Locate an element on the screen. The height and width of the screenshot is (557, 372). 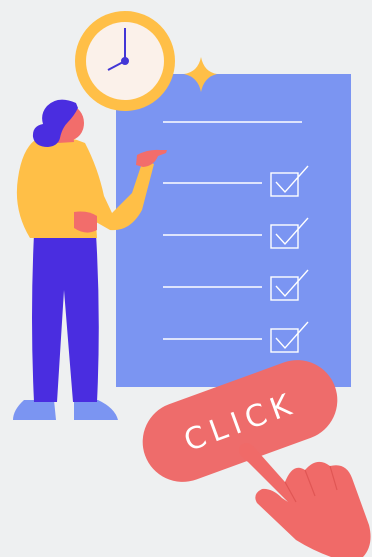
right-shoe is located at coordinates (96, 410).